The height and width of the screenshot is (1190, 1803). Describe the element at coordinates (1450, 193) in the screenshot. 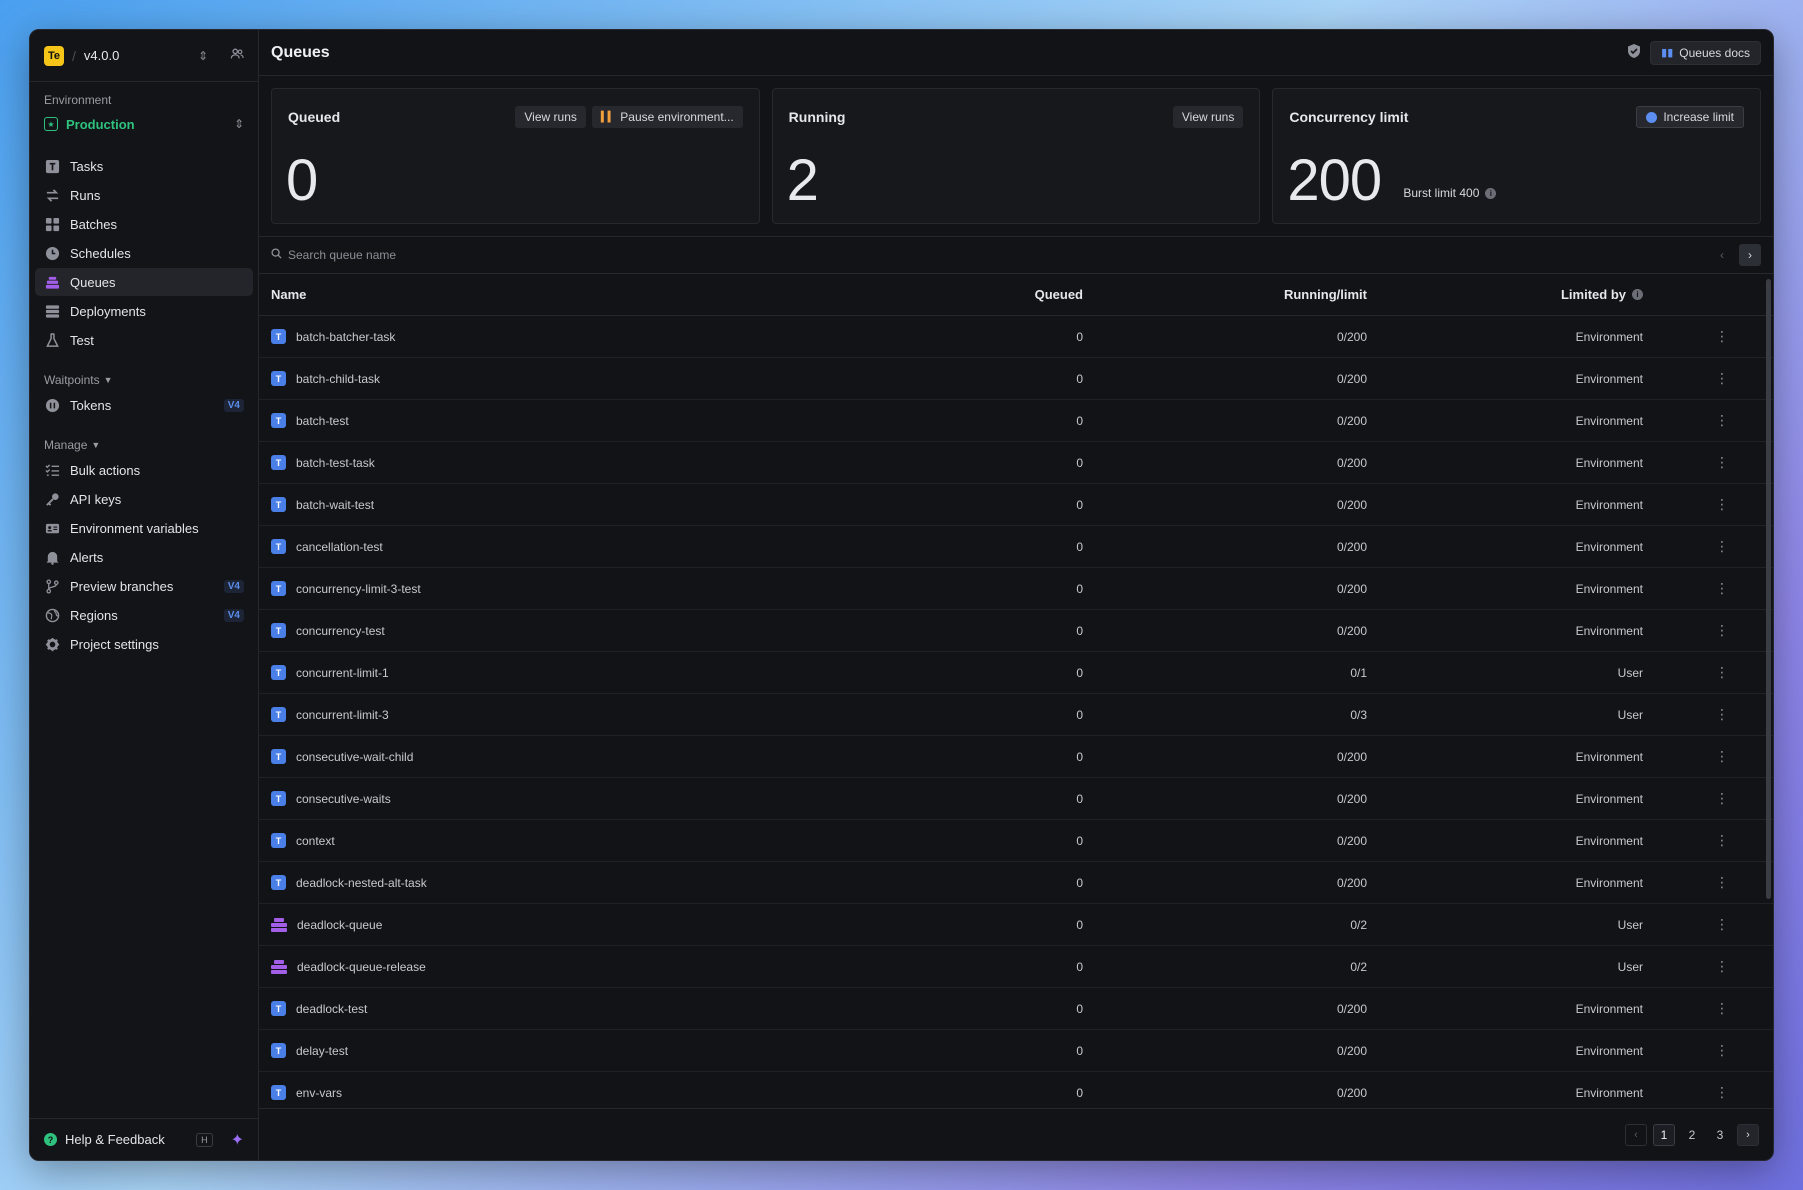

I see `burst-limit: Burst limit 400 i` at that location.